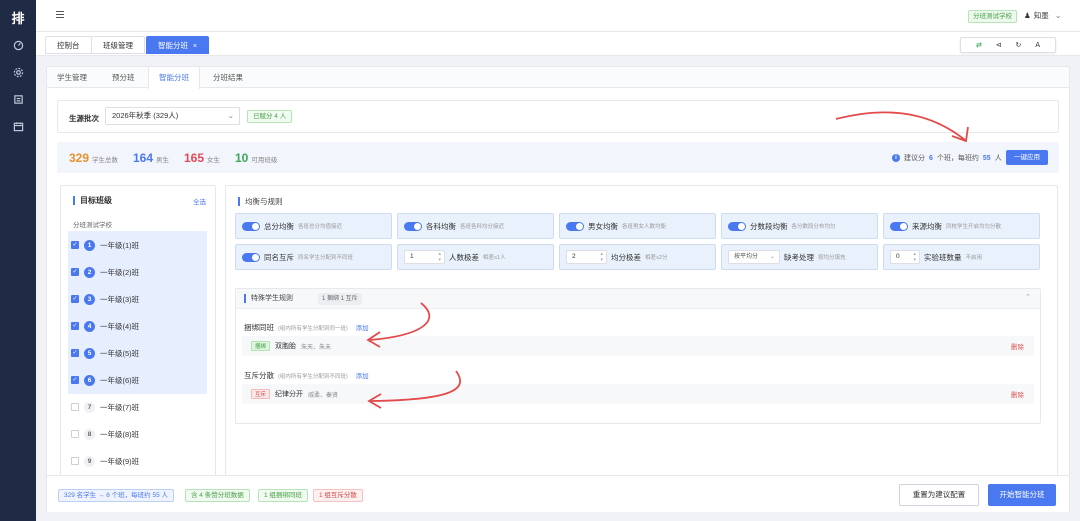  Describe the element at coordinates (1028, 297) in the screenshot. I see `collapse-icon: ⌃` at that location.